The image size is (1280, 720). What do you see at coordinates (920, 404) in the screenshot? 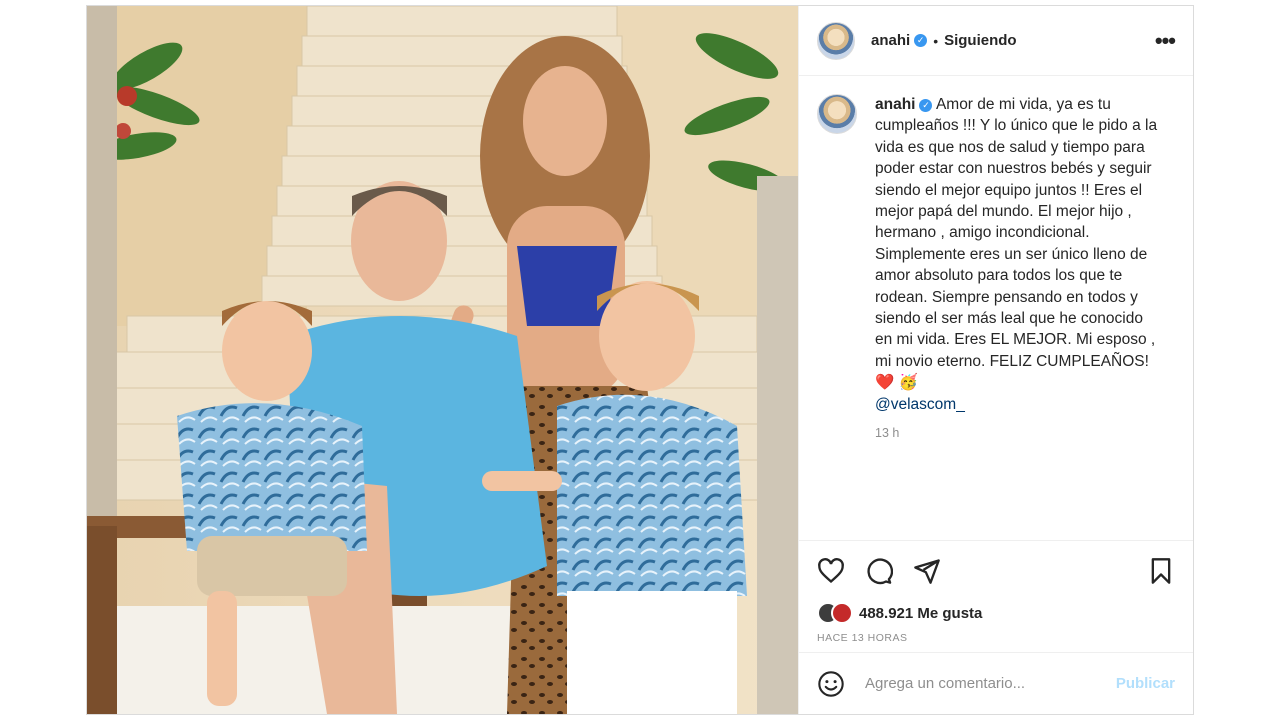
I see `mention-link: @velascom_` at bounding box center [920, 404].